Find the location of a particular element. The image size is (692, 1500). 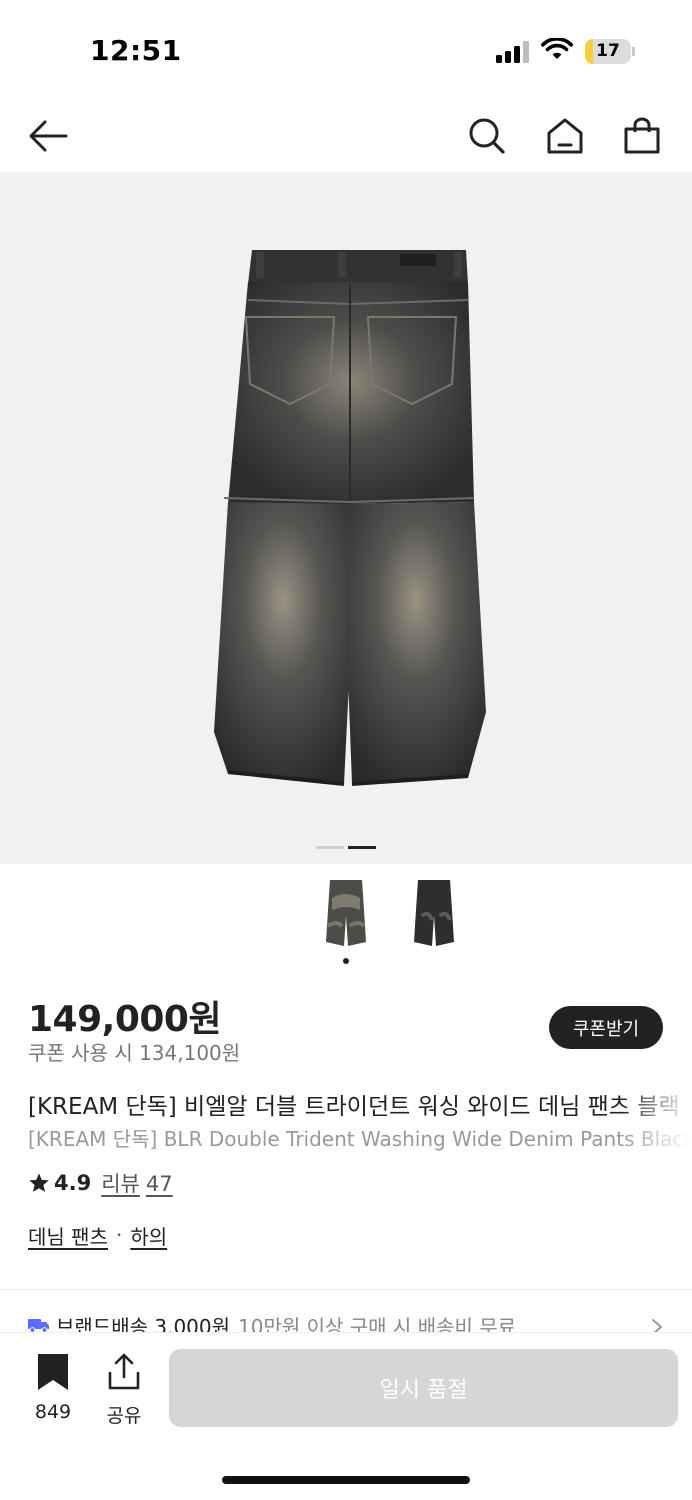

category-link-denim-pants: 데님 팬츠 is located at coordinates (68, 1235).